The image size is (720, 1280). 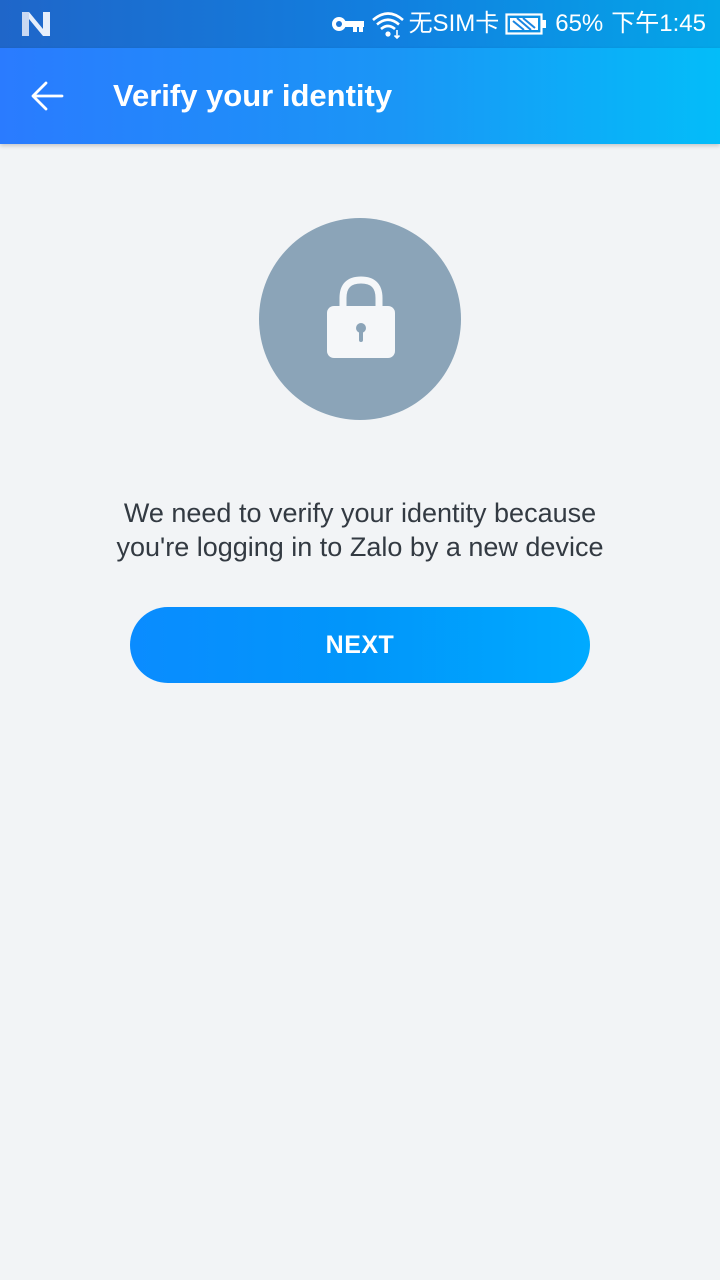 I want to click on back-button, so click(x=48, y=96).